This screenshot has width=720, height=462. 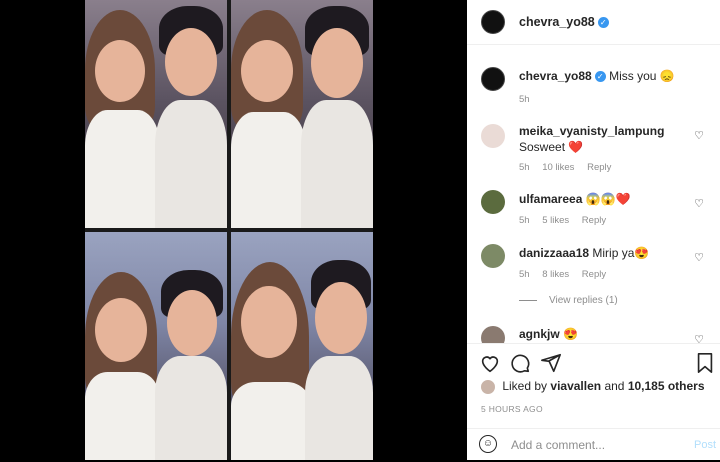 What do you see at coordinates (488, 444) in the screenshot?
I see `emoji-icon: ☺` at bounding box center [488, 444].